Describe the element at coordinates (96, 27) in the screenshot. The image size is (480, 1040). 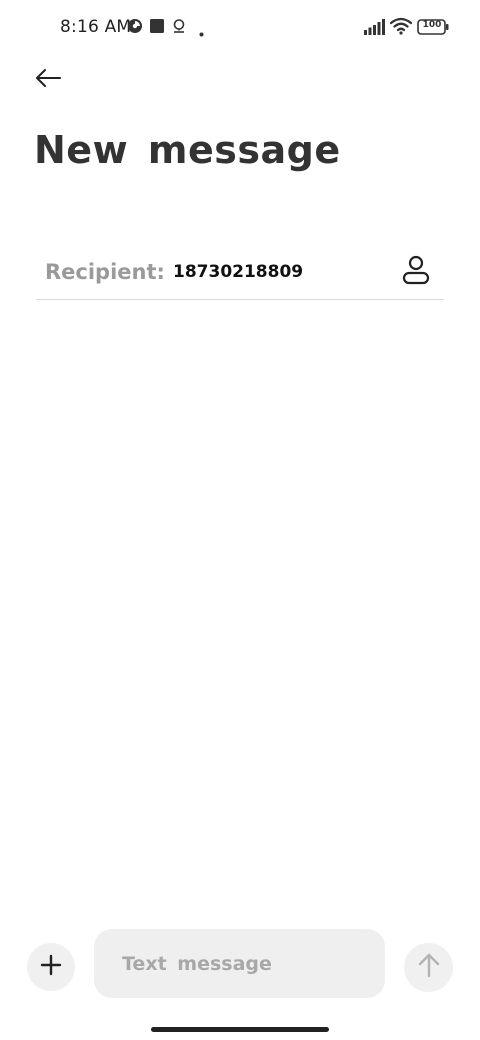
I see `status-time: 8:16 AM` at that location.